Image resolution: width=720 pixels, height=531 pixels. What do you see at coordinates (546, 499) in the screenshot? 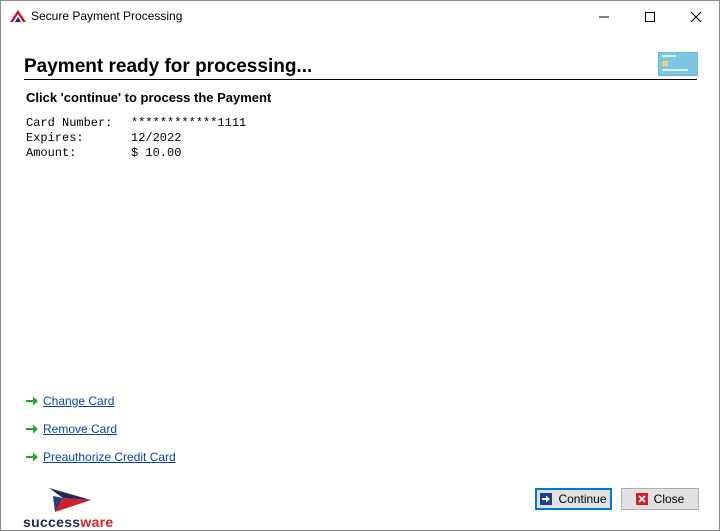
I see `continue-arrow-icon` at bounding box center [546, 499].